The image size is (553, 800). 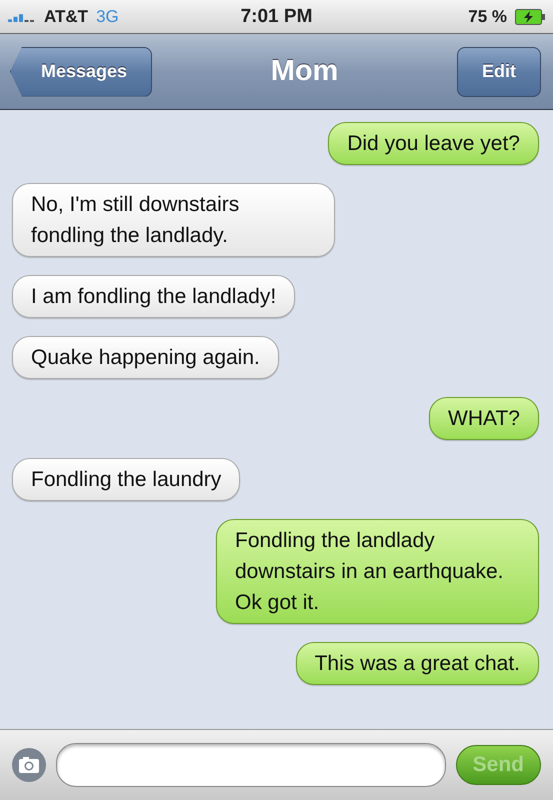 I want to click on message-input, so click(x=251, y=765).